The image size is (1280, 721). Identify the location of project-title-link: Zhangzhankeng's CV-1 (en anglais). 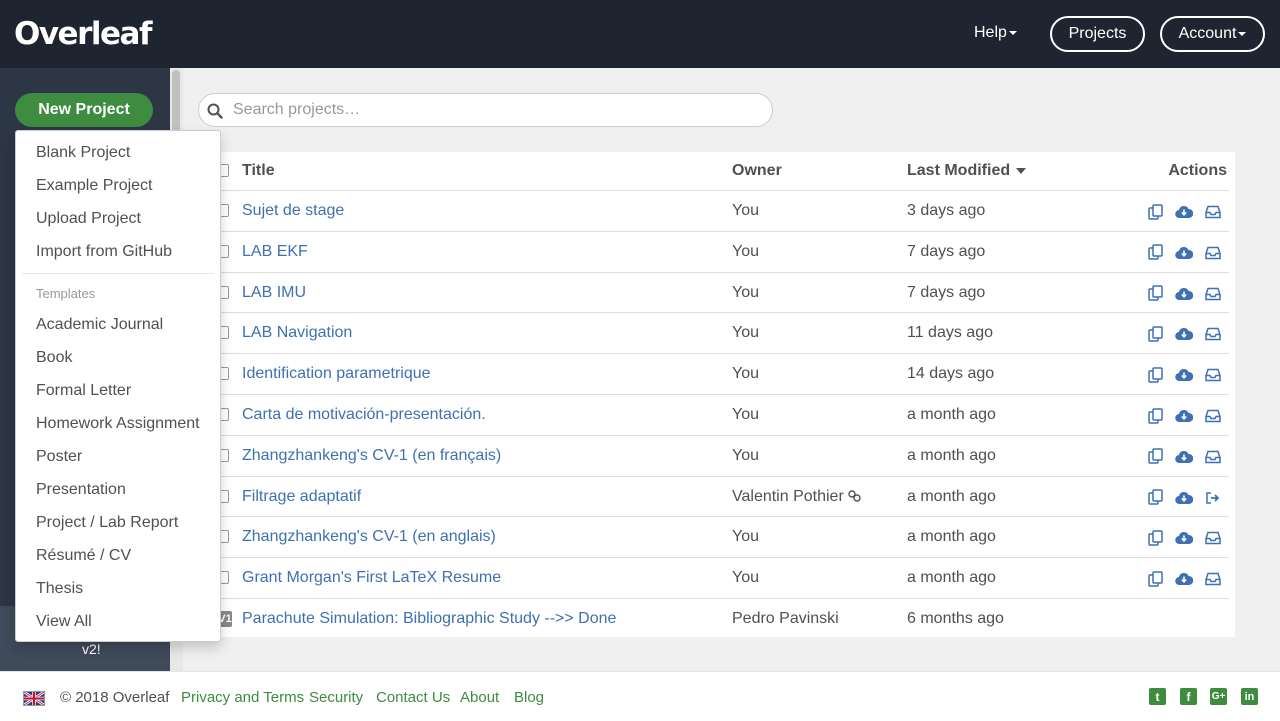
(369, 537).